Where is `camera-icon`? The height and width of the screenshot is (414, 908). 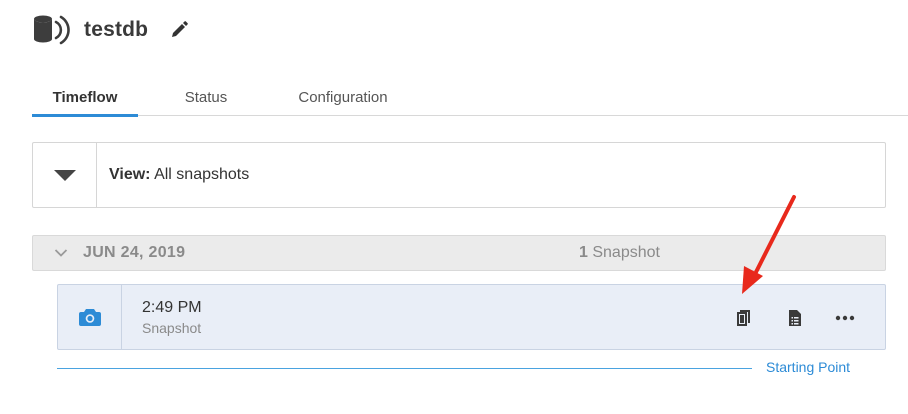
camera-icon is located at coordinates (89, 317).